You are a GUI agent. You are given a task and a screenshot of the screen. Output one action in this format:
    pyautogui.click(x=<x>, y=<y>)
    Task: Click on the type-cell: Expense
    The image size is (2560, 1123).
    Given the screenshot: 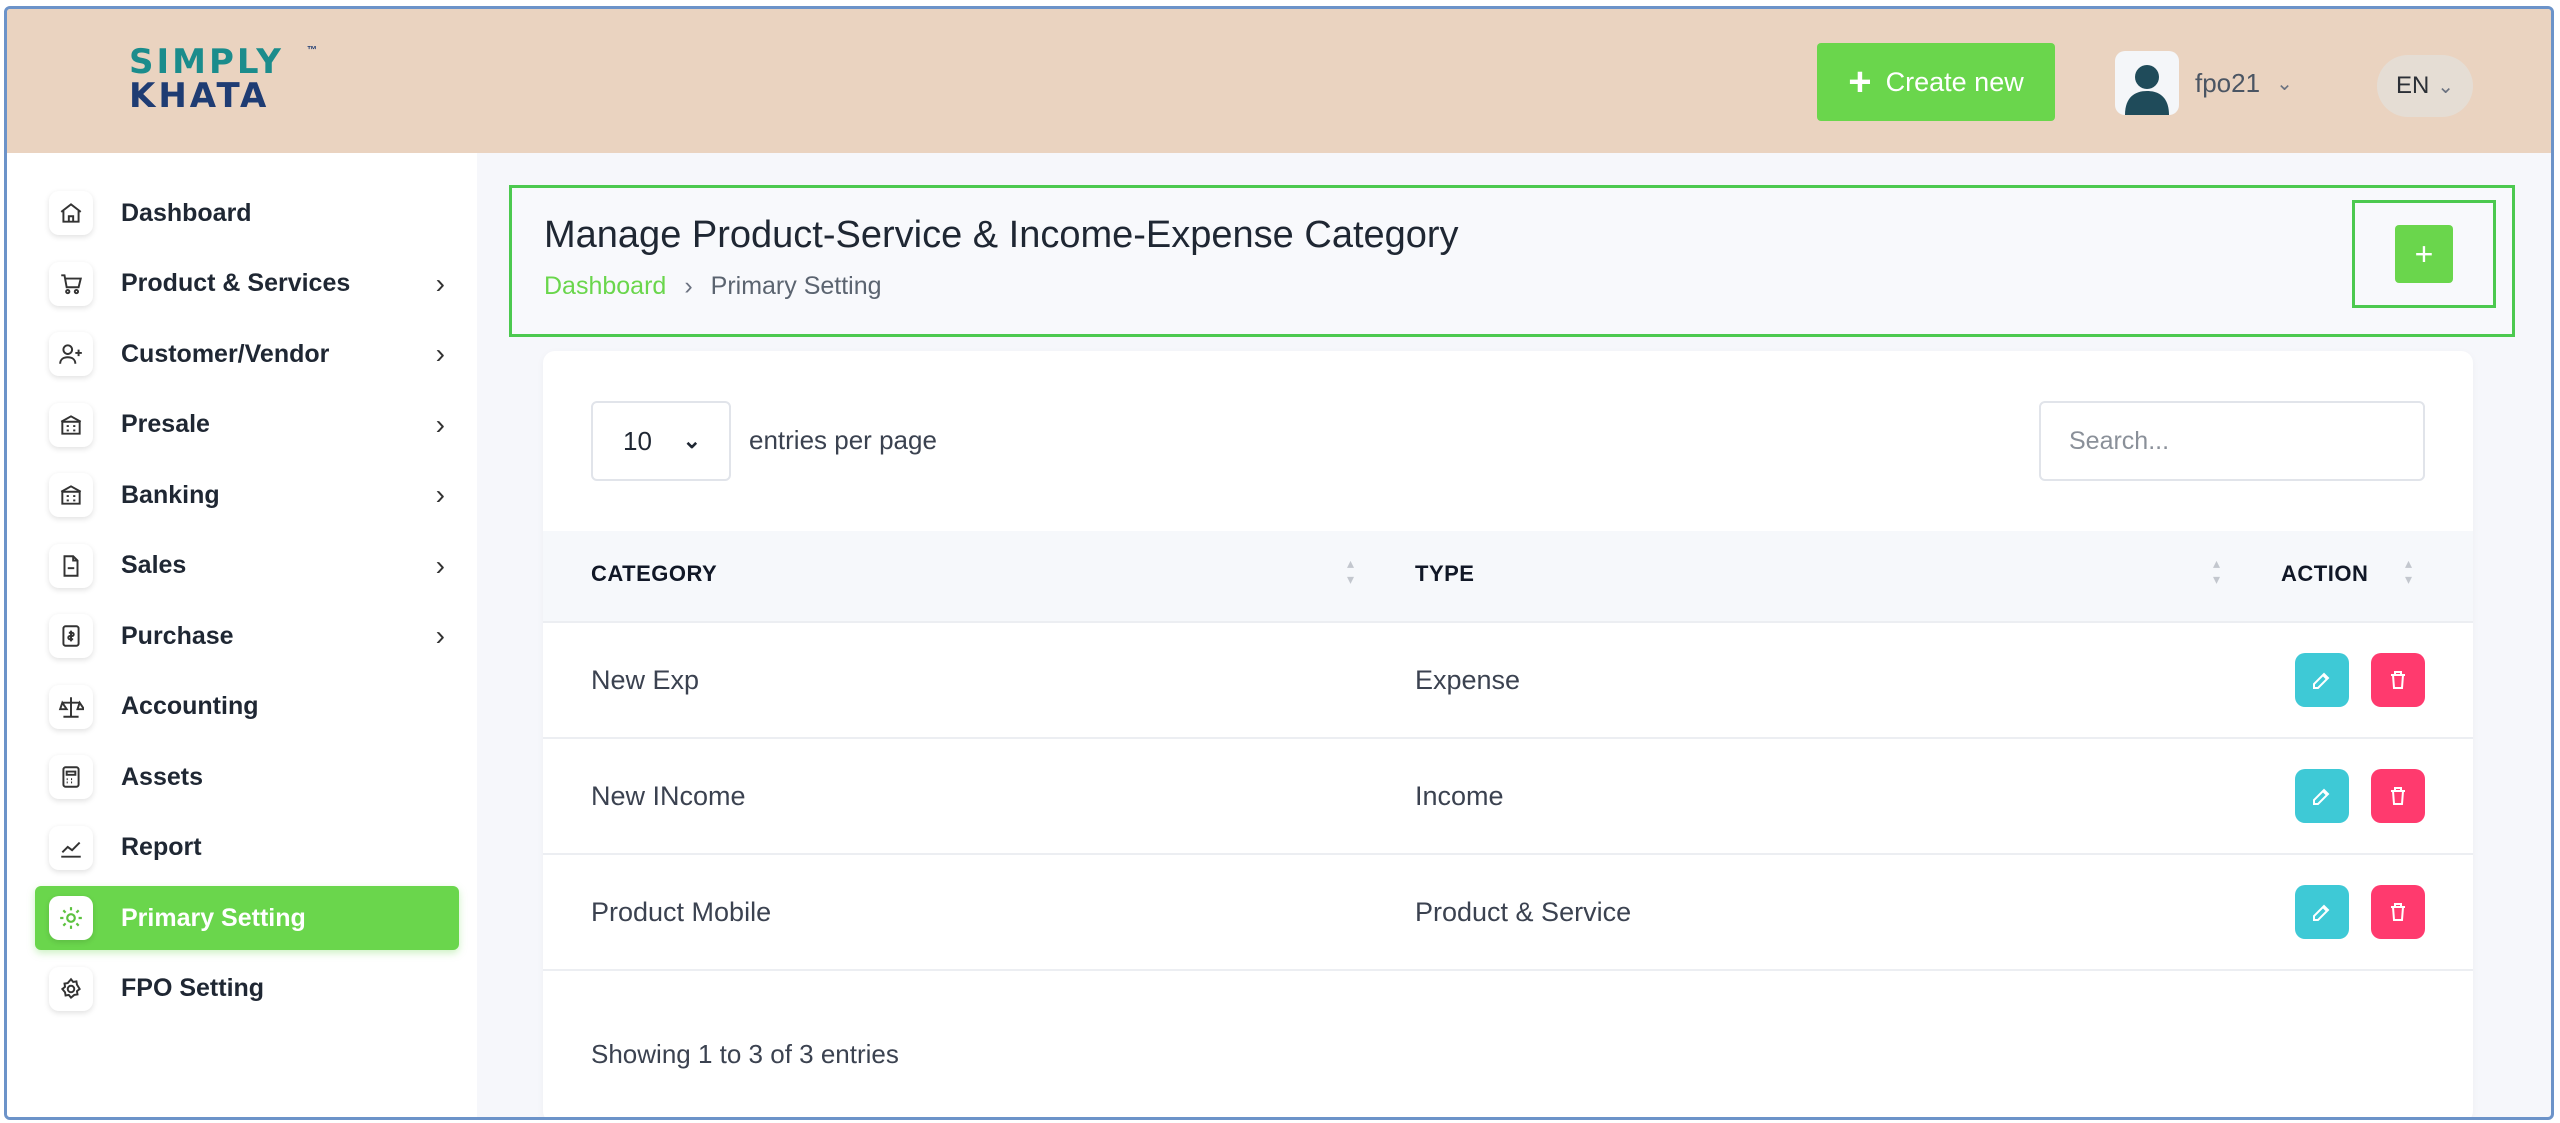 What is the action you would take?
    pyautogui.click(x=1468, y=680)
    